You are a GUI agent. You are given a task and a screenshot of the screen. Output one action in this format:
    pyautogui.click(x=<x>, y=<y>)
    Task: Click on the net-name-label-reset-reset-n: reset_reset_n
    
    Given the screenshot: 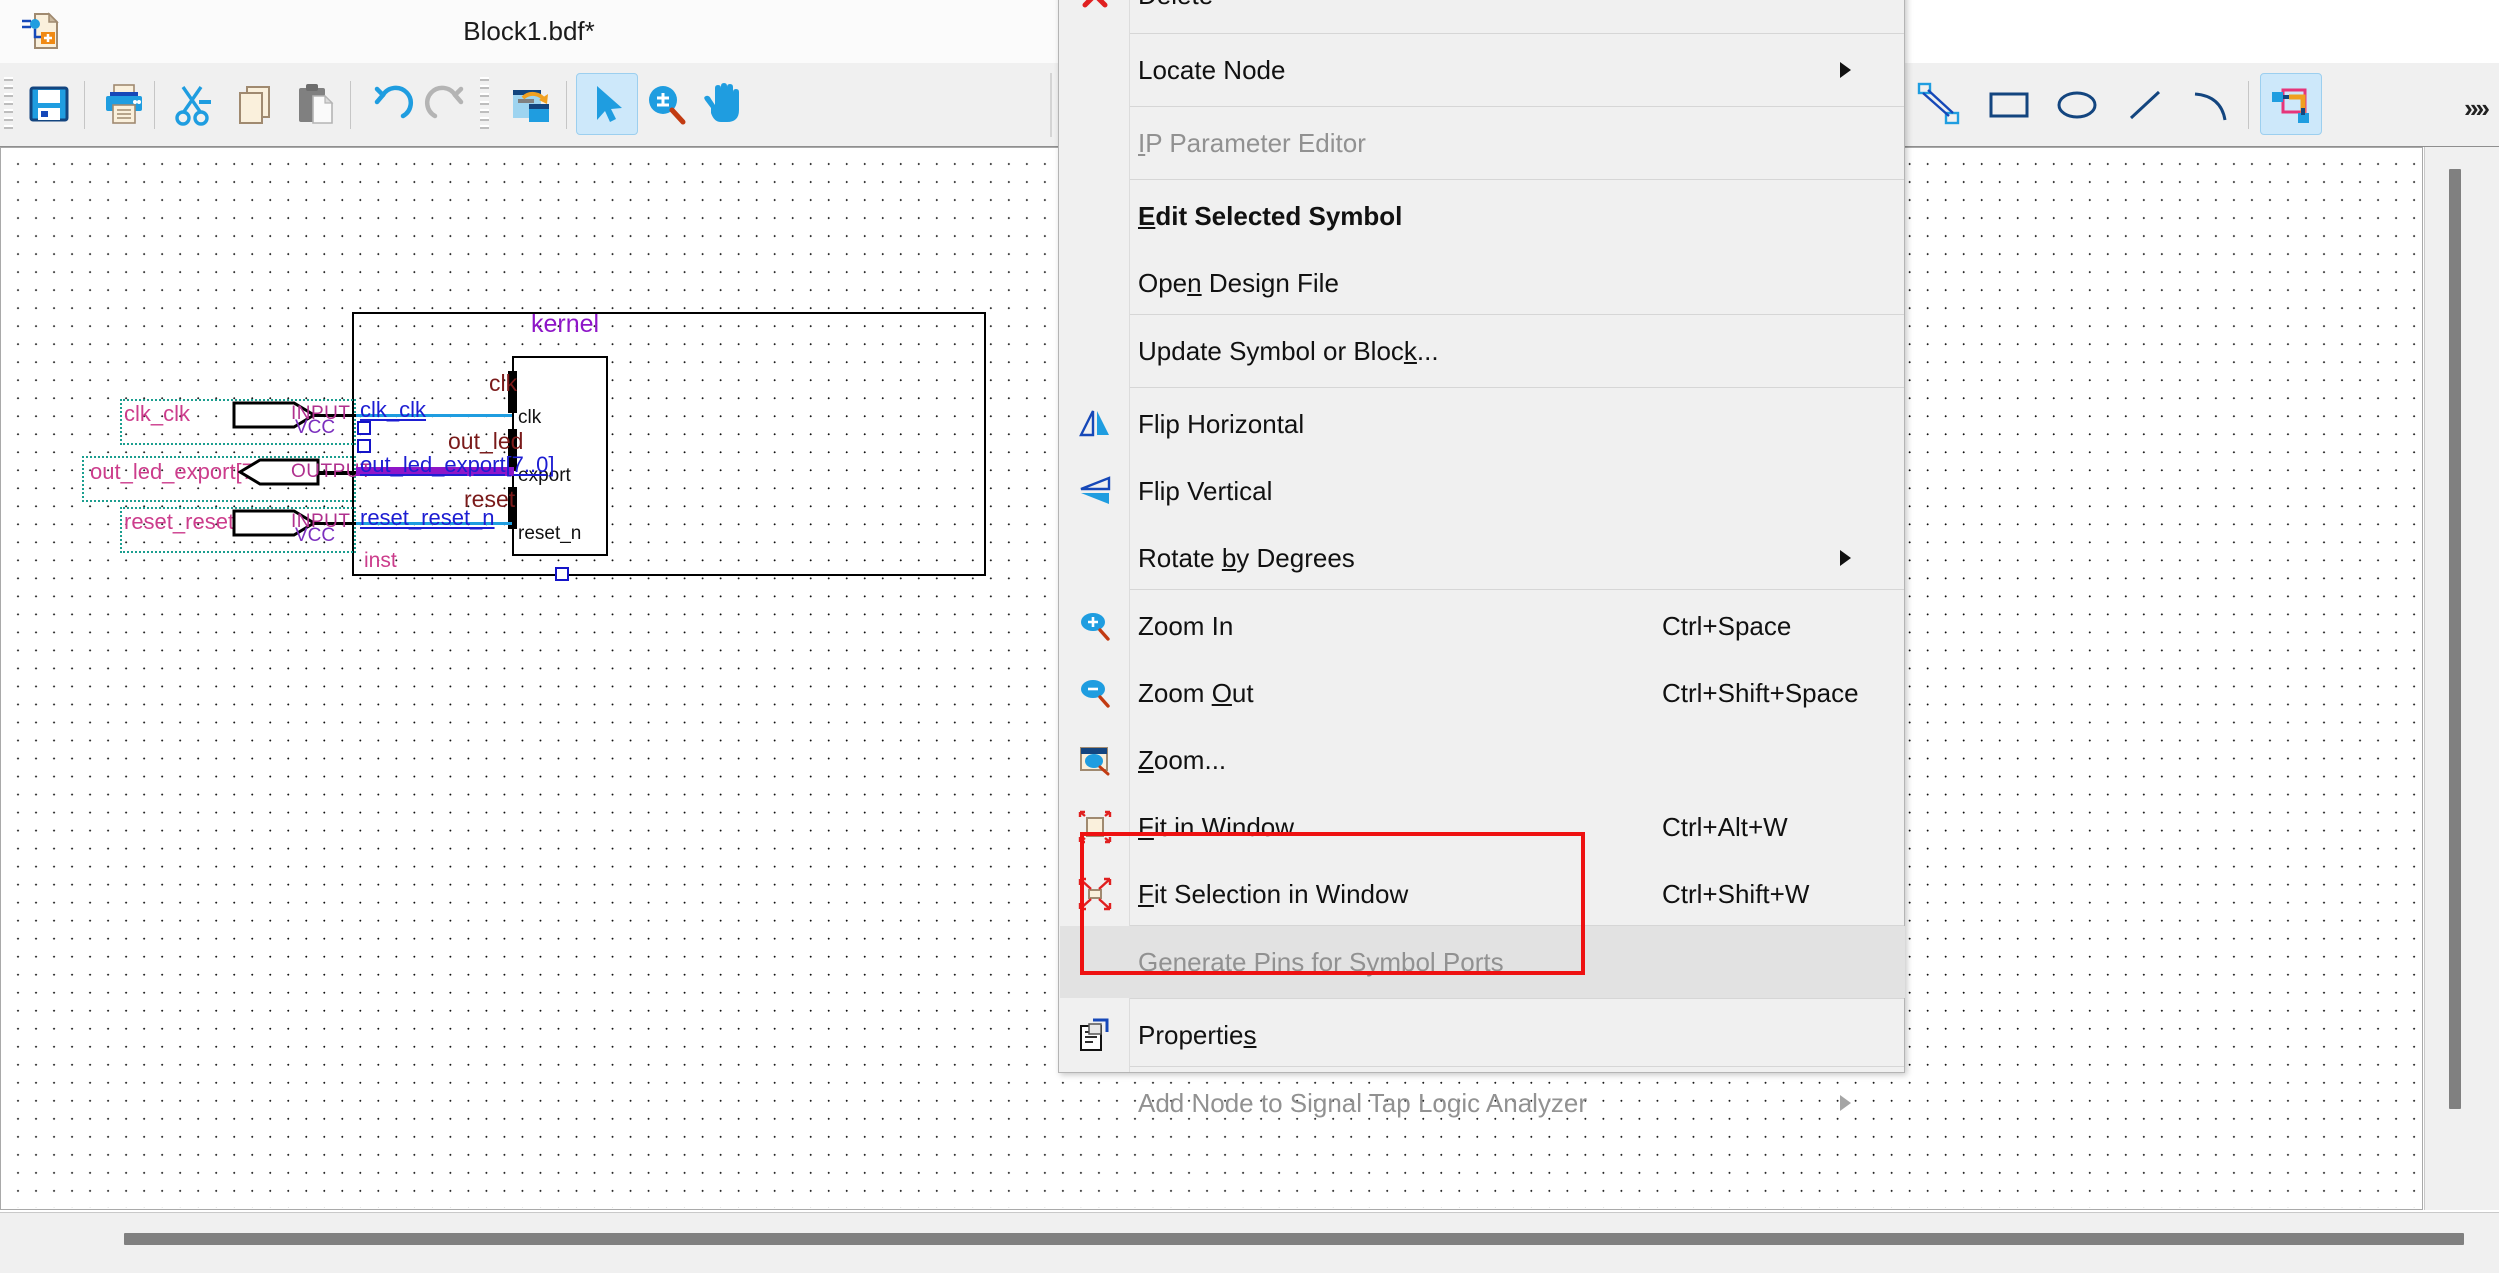 What is the action you would take?
    pyautogui.click(x=427, y=517)
    